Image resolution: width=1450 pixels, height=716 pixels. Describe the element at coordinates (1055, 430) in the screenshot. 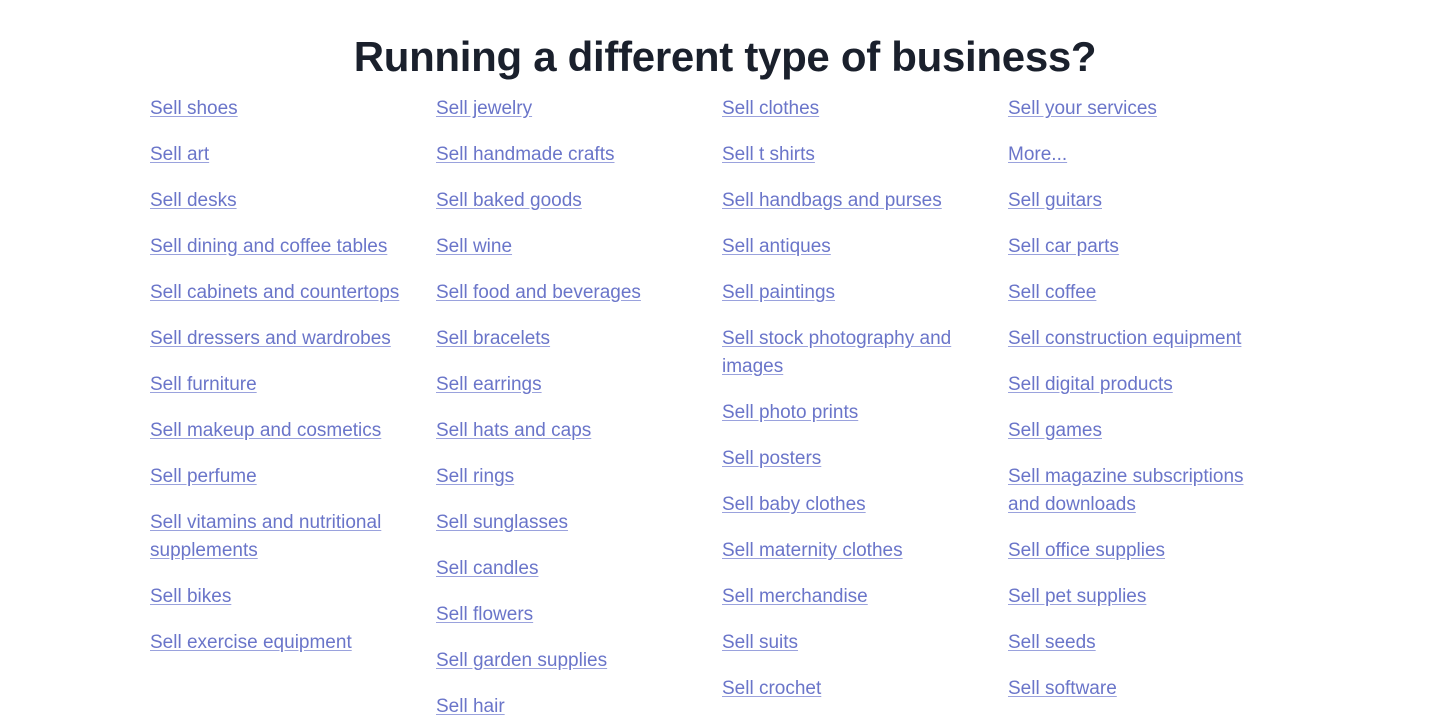

I see `business-type-link: Sell games` at that location.